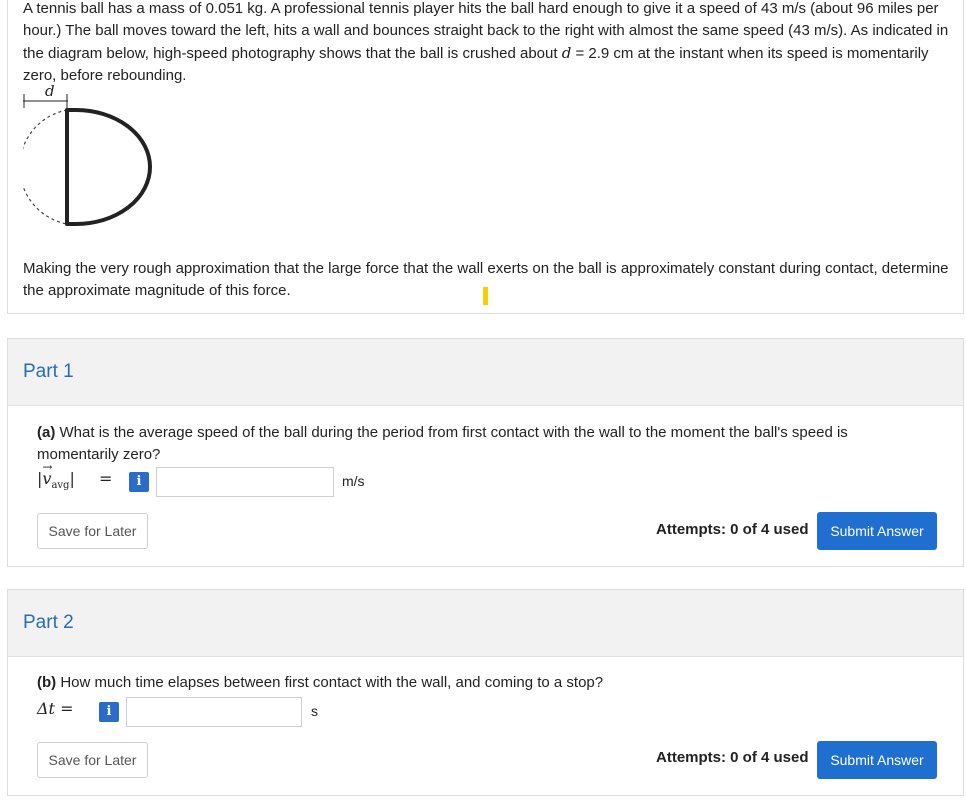 The height and width of the screenshot is (804, 966). I want to click on equals-sign: =, so click(106, 478).